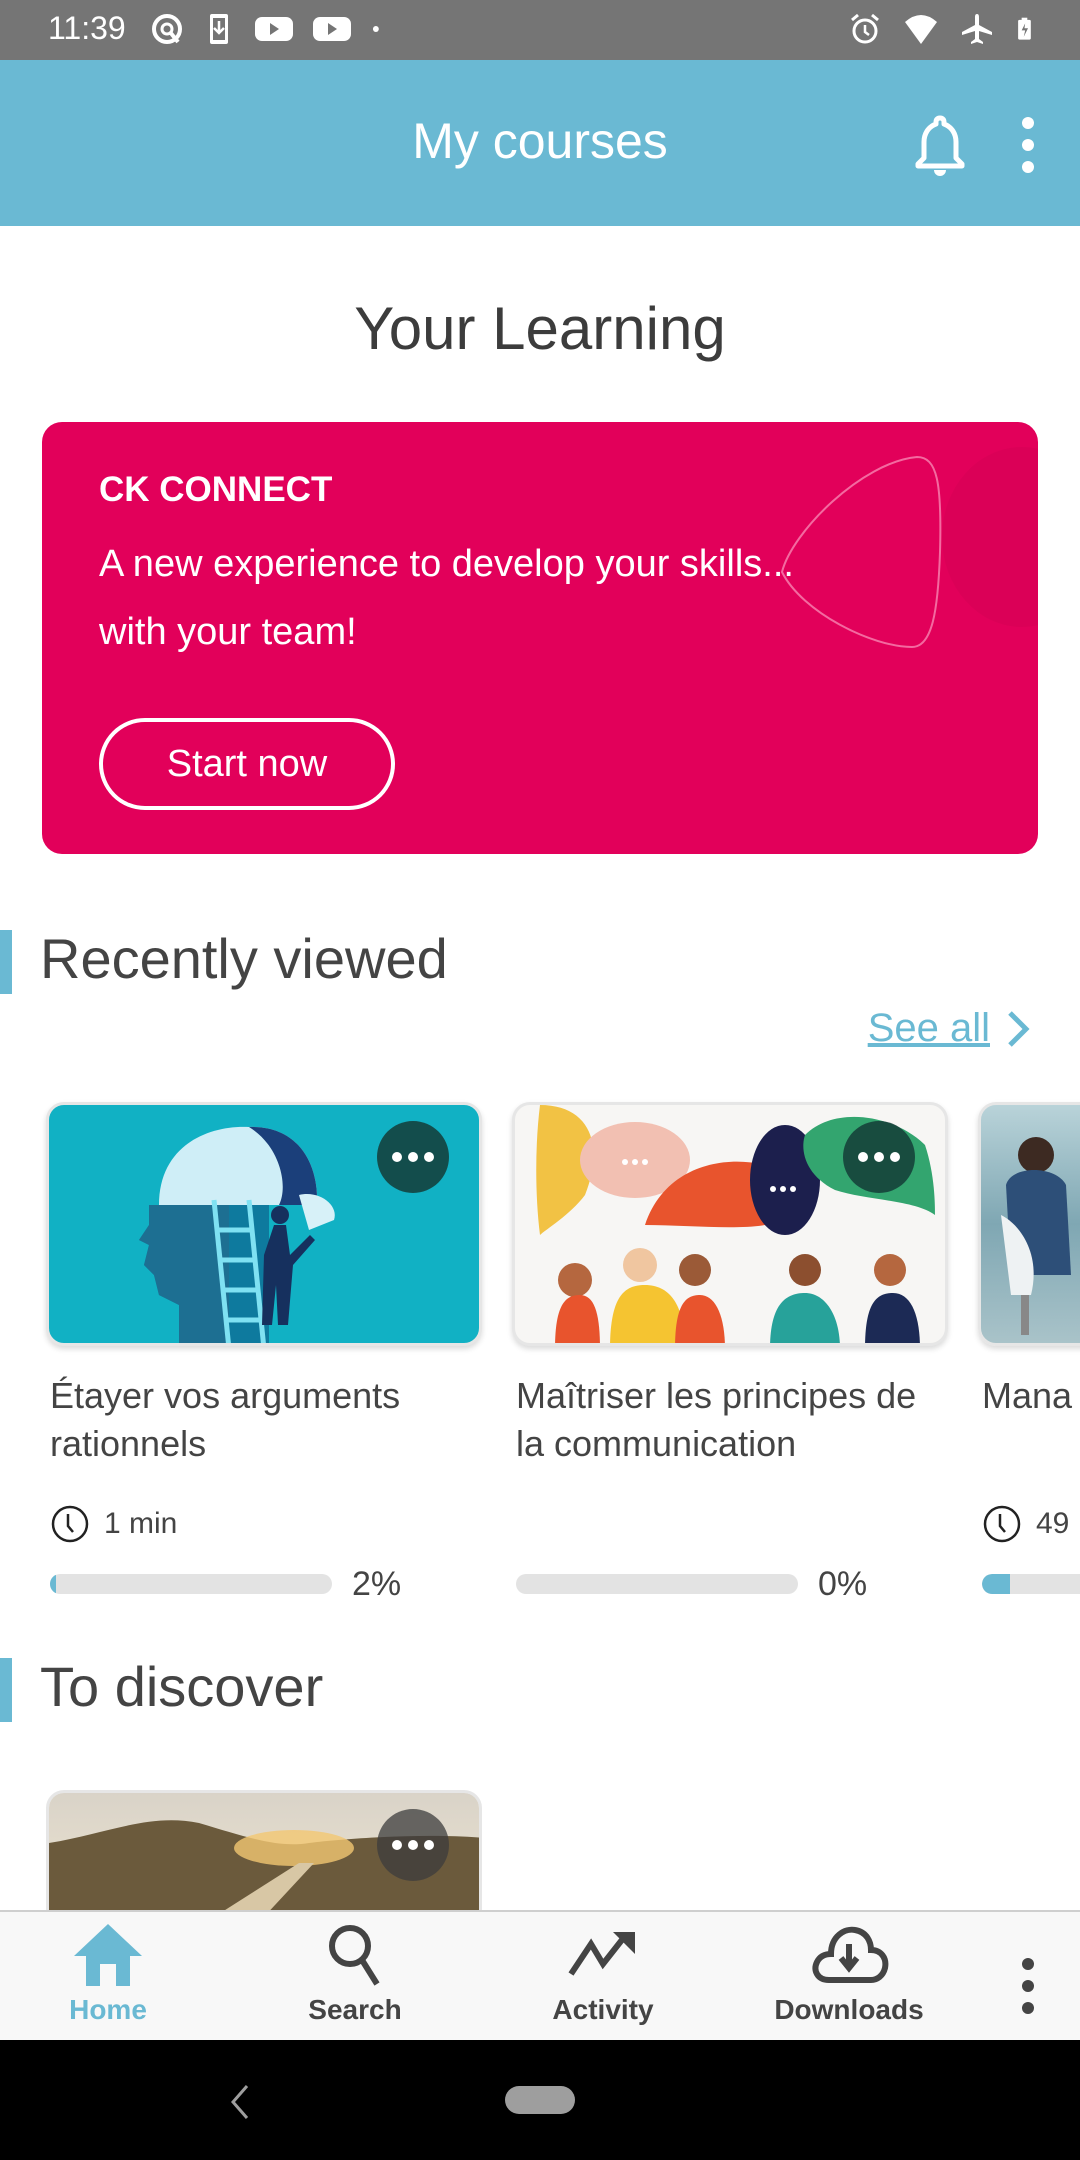 This screenshot has height=2160, width=1080. I want to click on wifi-icon, so click(921, 29).